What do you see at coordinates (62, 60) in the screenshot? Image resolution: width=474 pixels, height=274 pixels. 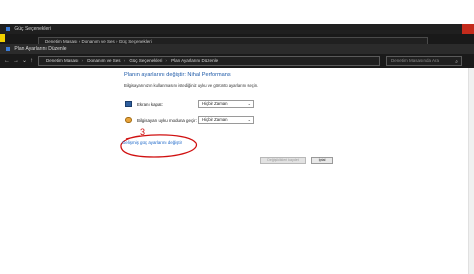 I see `breadcrumb-0: Denetim Masası` at bounding box center [62, 60].